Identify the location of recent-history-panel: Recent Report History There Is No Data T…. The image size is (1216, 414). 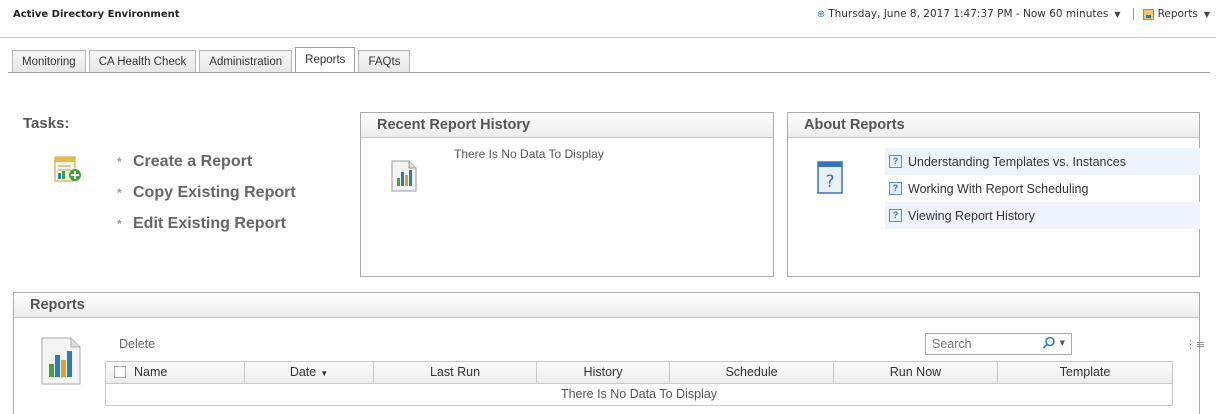
(567, 194).